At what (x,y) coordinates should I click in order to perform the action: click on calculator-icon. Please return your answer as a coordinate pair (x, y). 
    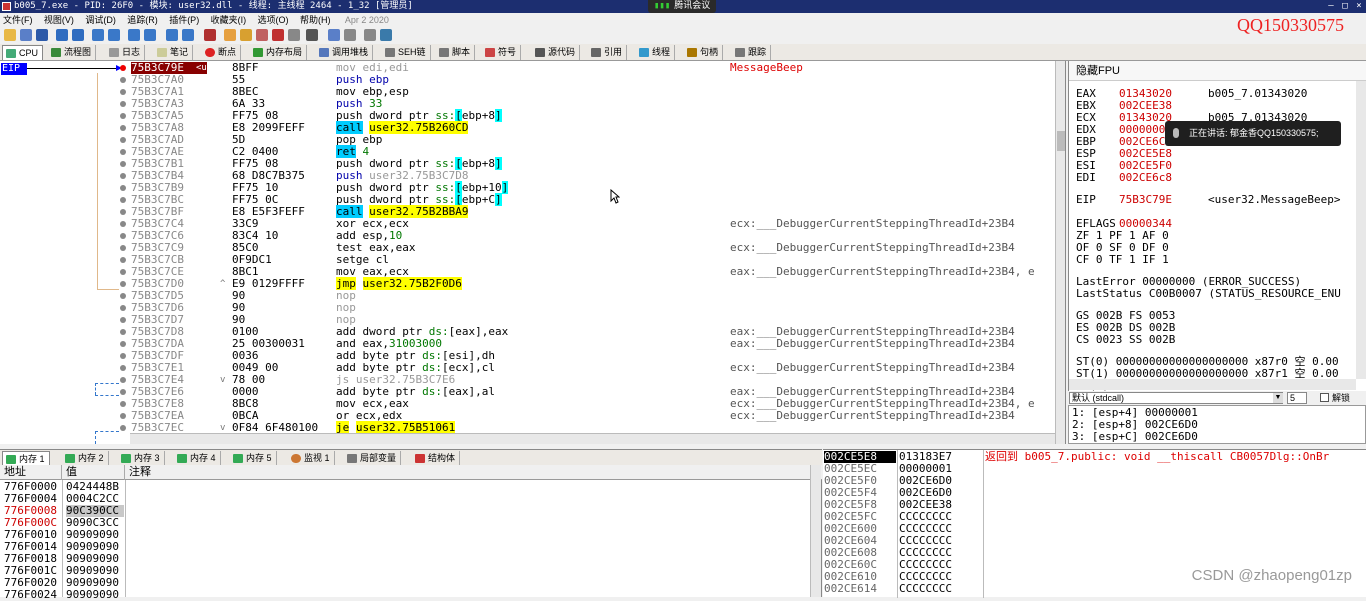
    Looking at the image, I should click on (350, 35).